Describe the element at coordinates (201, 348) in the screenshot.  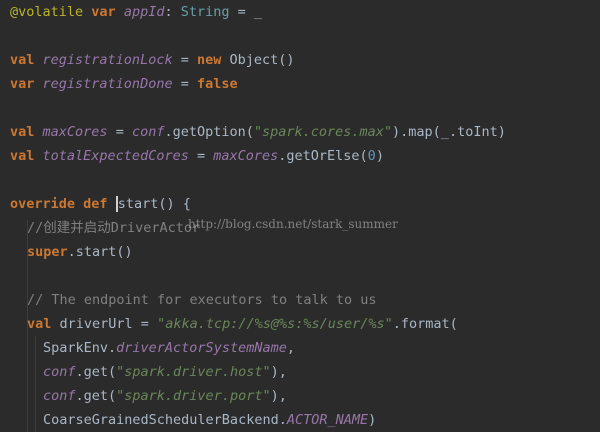
I see `field-token: driverActorSystemName` at that location.